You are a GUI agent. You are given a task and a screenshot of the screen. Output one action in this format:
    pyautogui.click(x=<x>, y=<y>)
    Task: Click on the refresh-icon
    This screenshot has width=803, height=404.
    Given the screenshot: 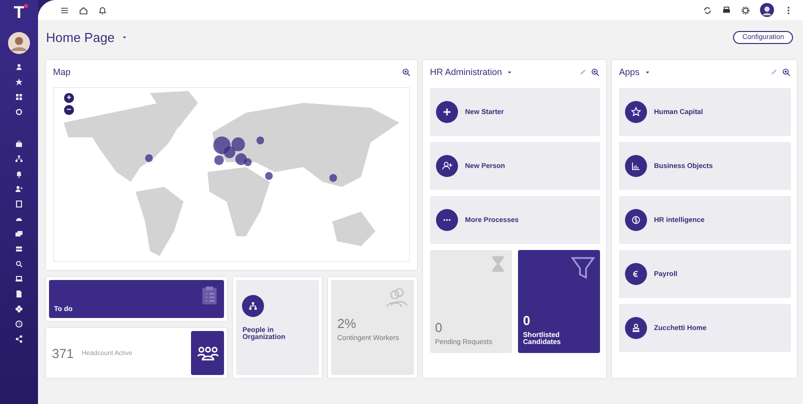 What is the action you would take?
    pyautogui.click(x=707, y=10)
    